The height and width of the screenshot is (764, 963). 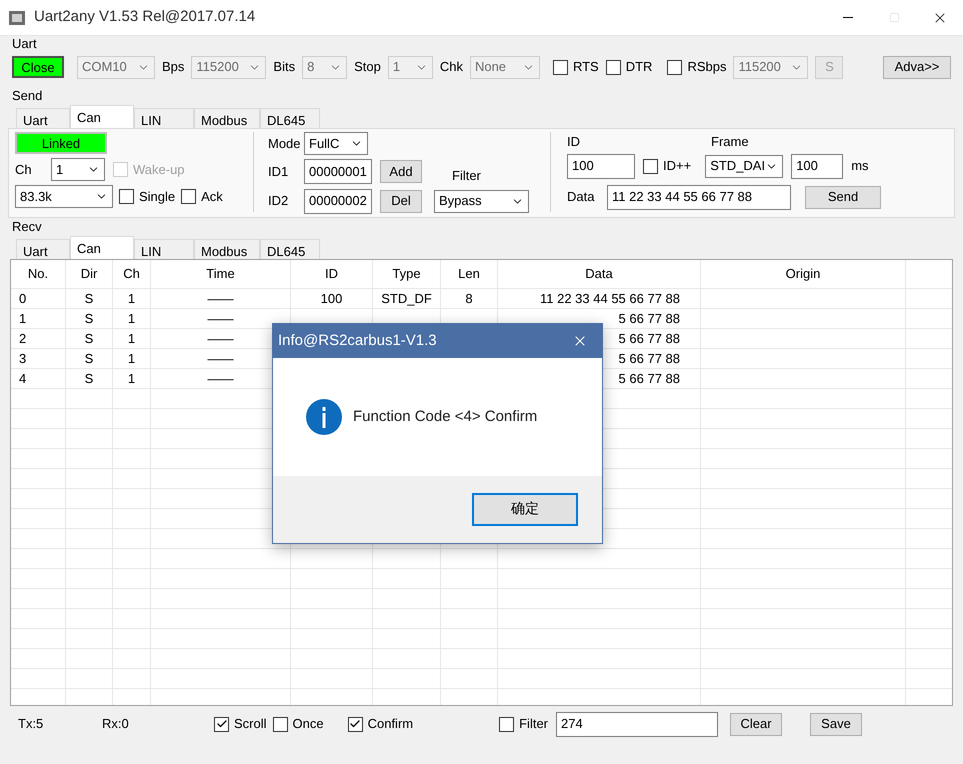 What do you see at coordinates (64, 196) in the screenshot?
I see `dropdown: 83.3k` at bounding box center [64, 196].